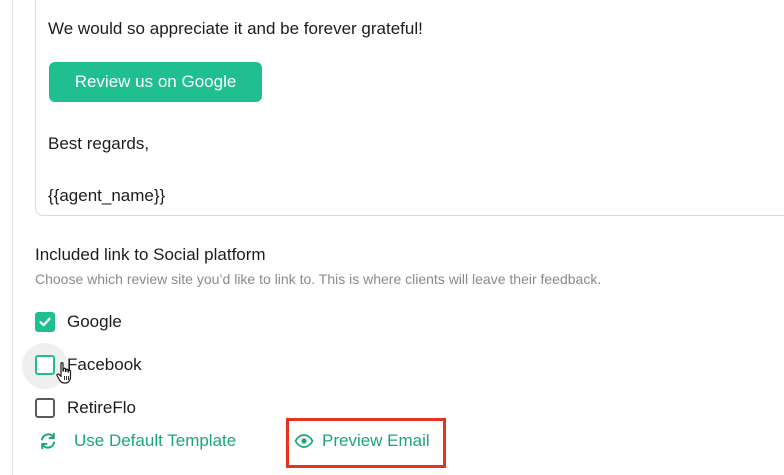  I want to click on option-retireflo: RetireFlo, so click(85, 408).